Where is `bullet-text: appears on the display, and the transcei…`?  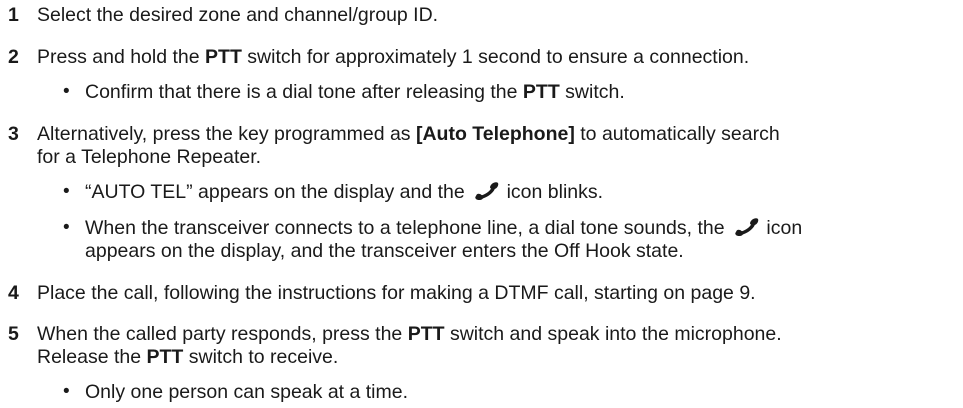 bullet-text: appears on the display, and the transcei… is located at coordinates (384, 251).